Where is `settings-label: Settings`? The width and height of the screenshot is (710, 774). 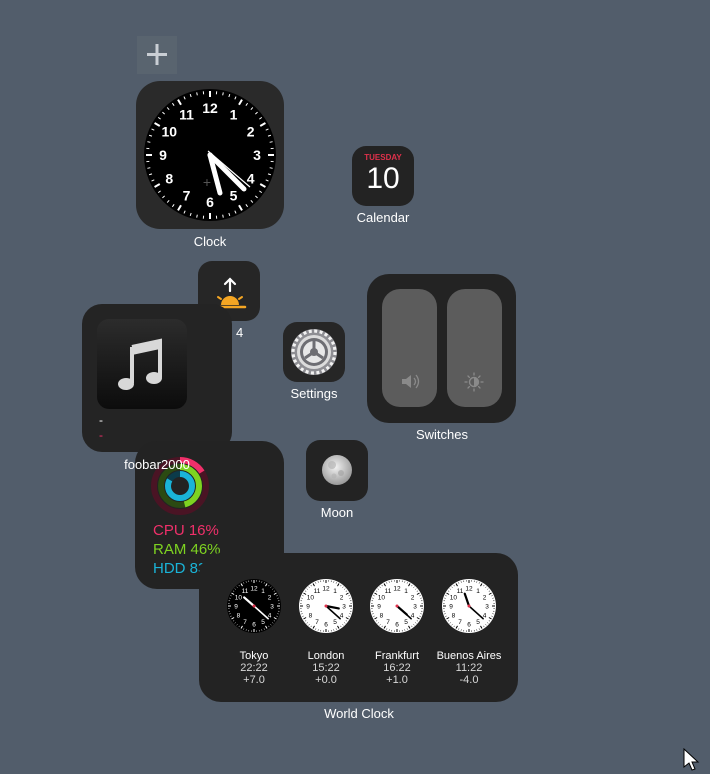 settings-label: Settings is located at coordinates (314, 393).